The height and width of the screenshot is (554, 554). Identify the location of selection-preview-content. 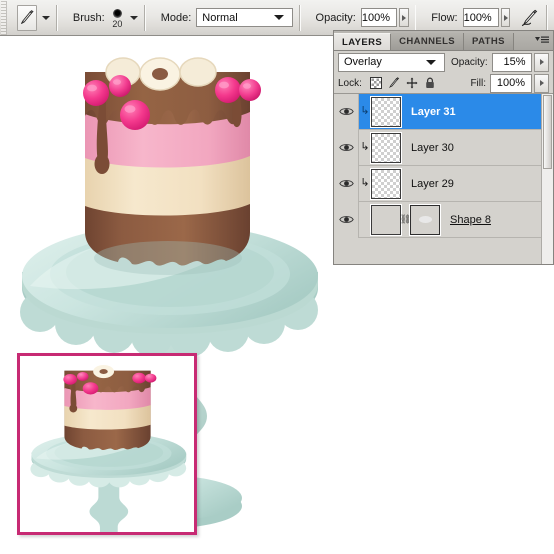
(107, 444).